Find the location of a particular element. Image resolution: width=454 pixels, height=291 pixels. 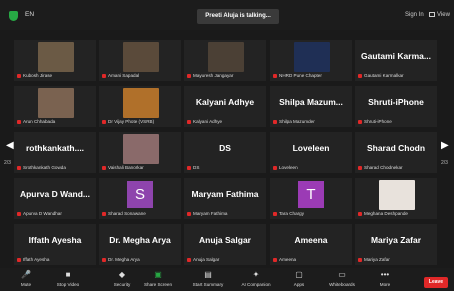

participant-name-label: NHRD Pune Chapter is located at coordinates (297, 75).